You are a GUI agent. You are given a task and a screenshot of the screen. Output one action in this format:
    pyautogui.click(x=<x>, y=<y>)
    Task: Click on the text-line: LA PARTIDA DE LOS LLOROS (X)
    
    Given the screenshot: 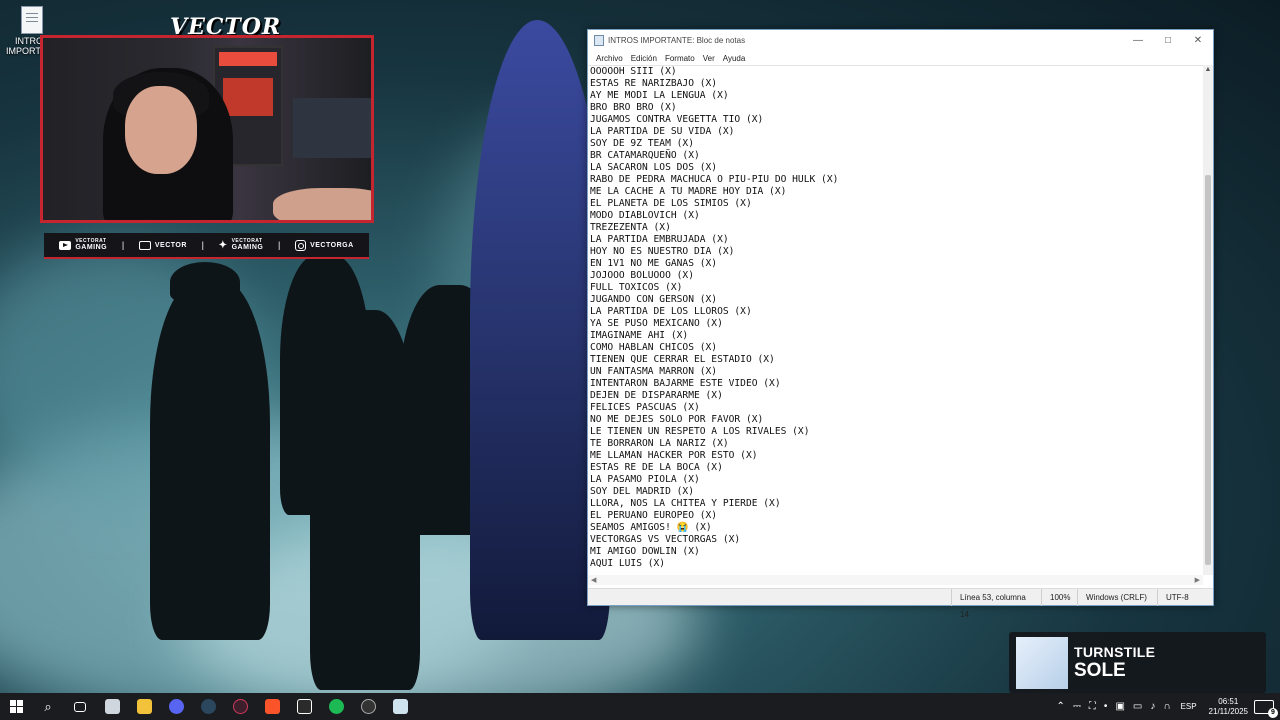 What is the action you would take?
    pyautogui.click(x=671, y=311)
    